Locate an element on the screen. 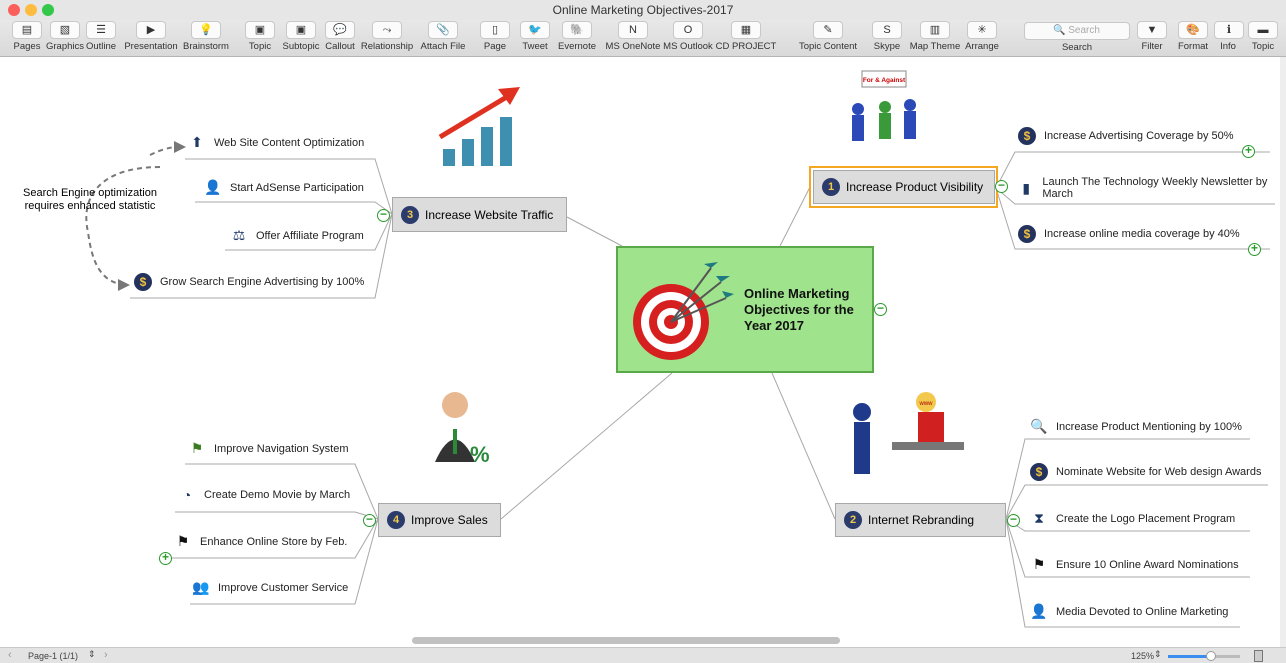 This screenshot has width=1286, height=663. subtopic: ⚑ Ensure 10 Online Award Nominations is located at coordinates (1134, 564).